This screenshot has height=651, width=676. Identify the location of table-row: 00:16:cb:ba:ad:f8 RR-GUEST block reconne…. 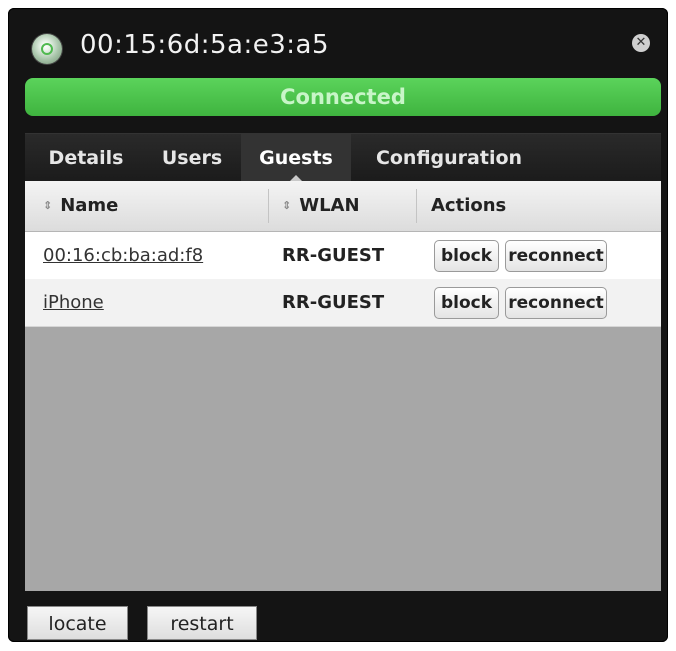
(343, 255).